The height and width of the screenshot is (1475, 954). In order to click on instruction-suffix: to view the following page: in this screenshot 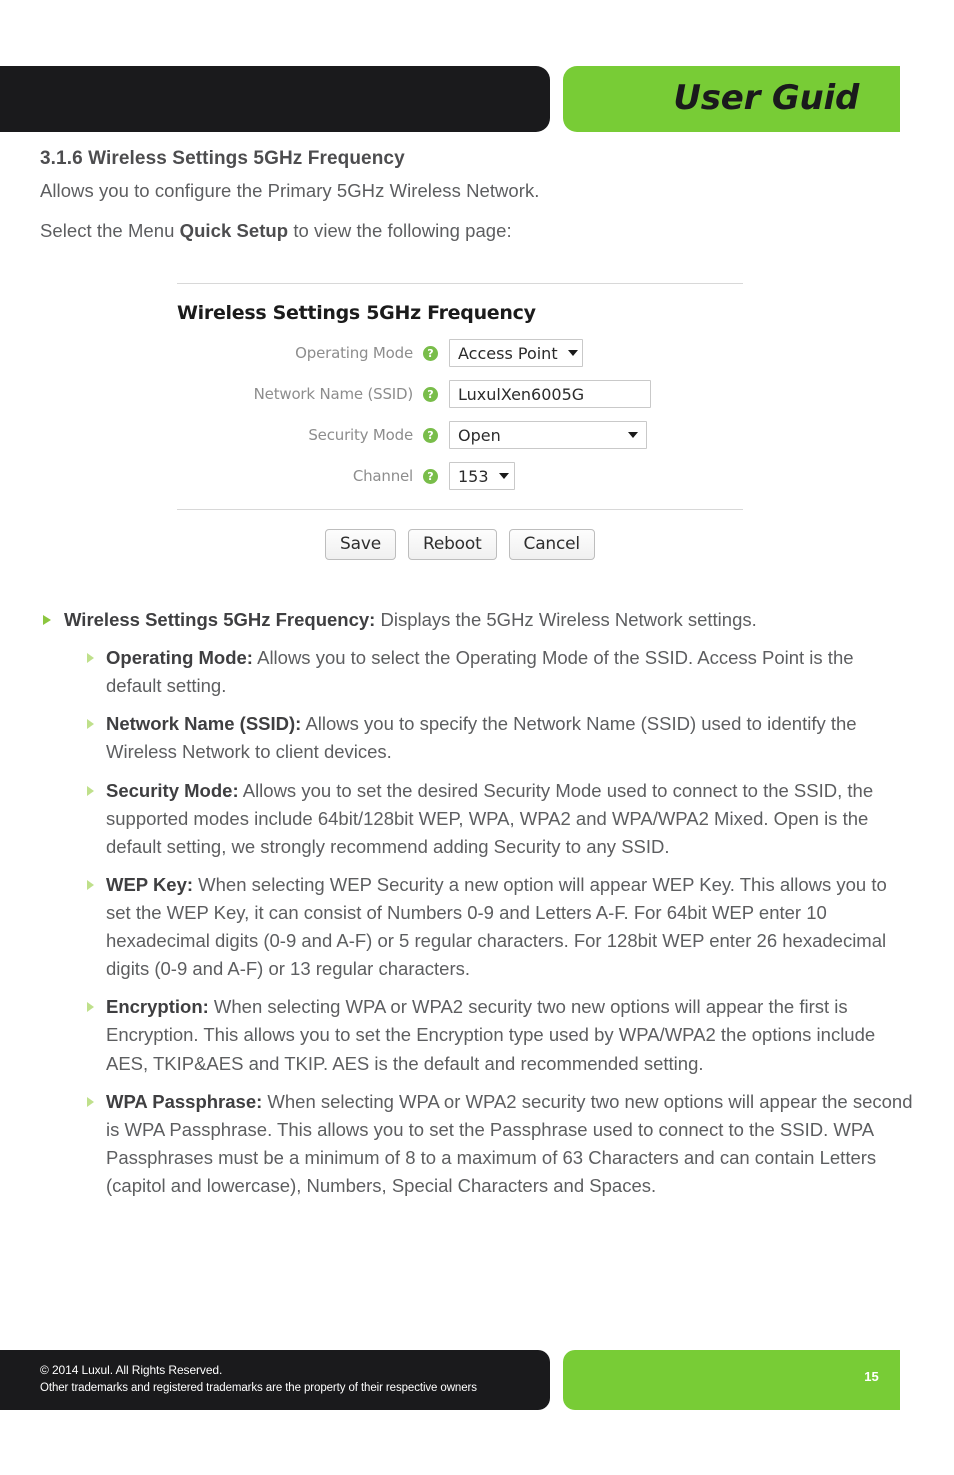, I will do `click(400, 230)`.